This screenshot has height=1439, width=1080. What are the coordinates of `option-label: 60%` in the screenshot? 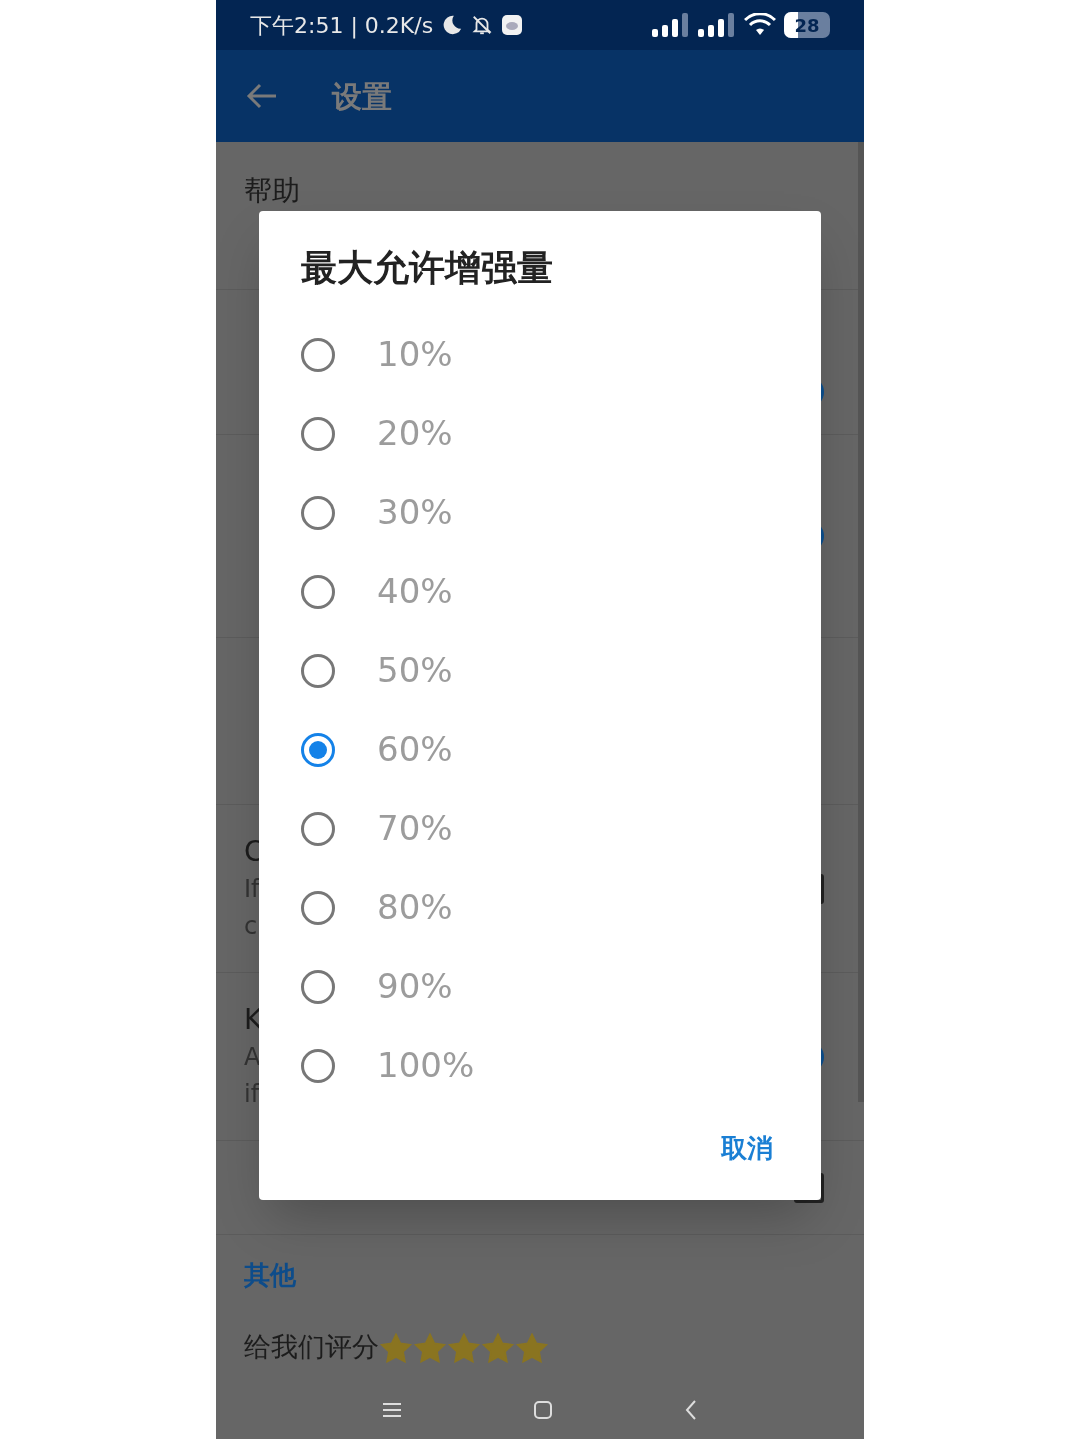 It's located at (415, 749).